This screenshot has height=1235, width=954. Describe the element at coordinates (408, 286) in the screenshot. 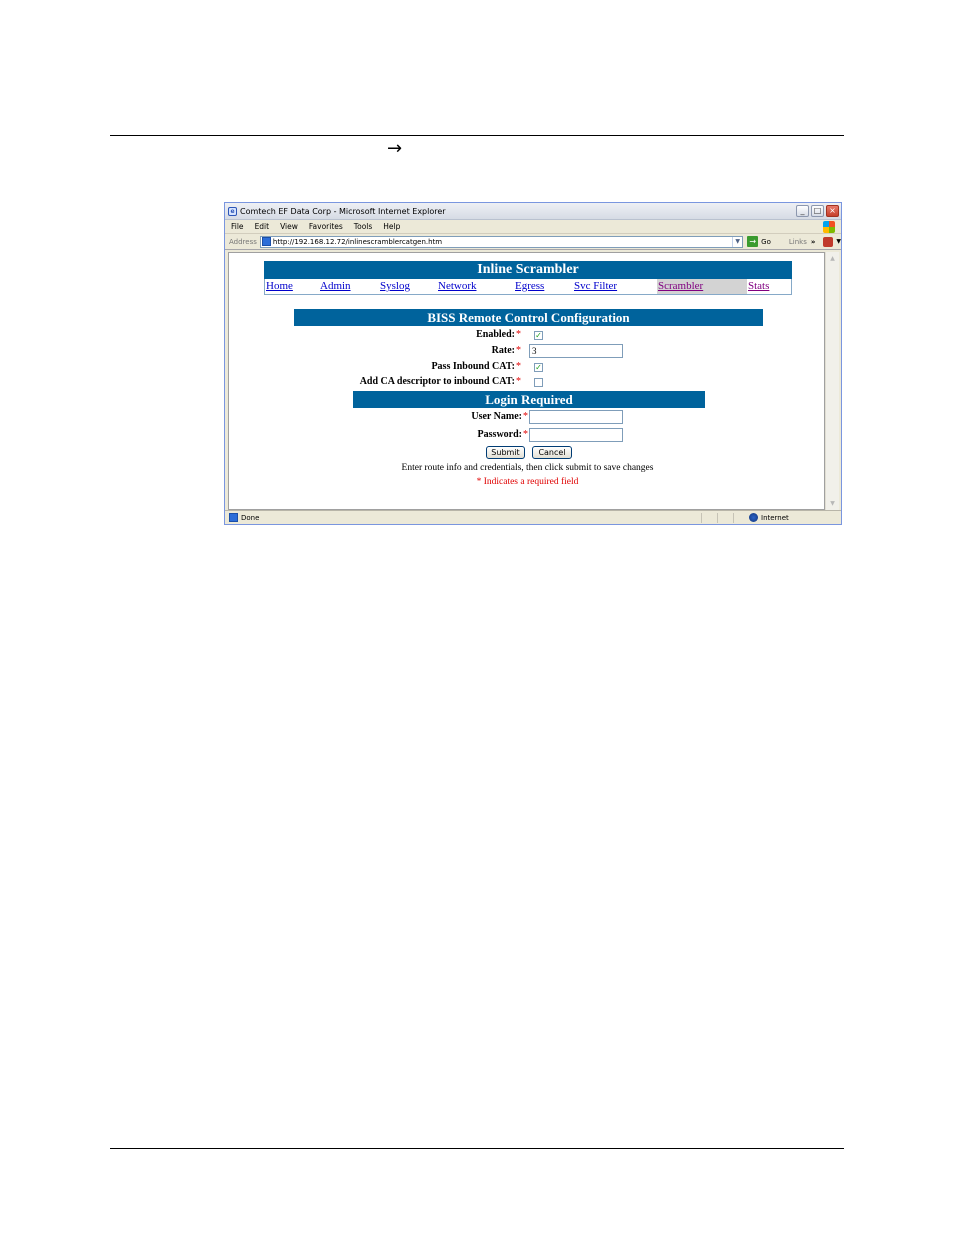

I see `nav-syslog: Syslog` at that location.